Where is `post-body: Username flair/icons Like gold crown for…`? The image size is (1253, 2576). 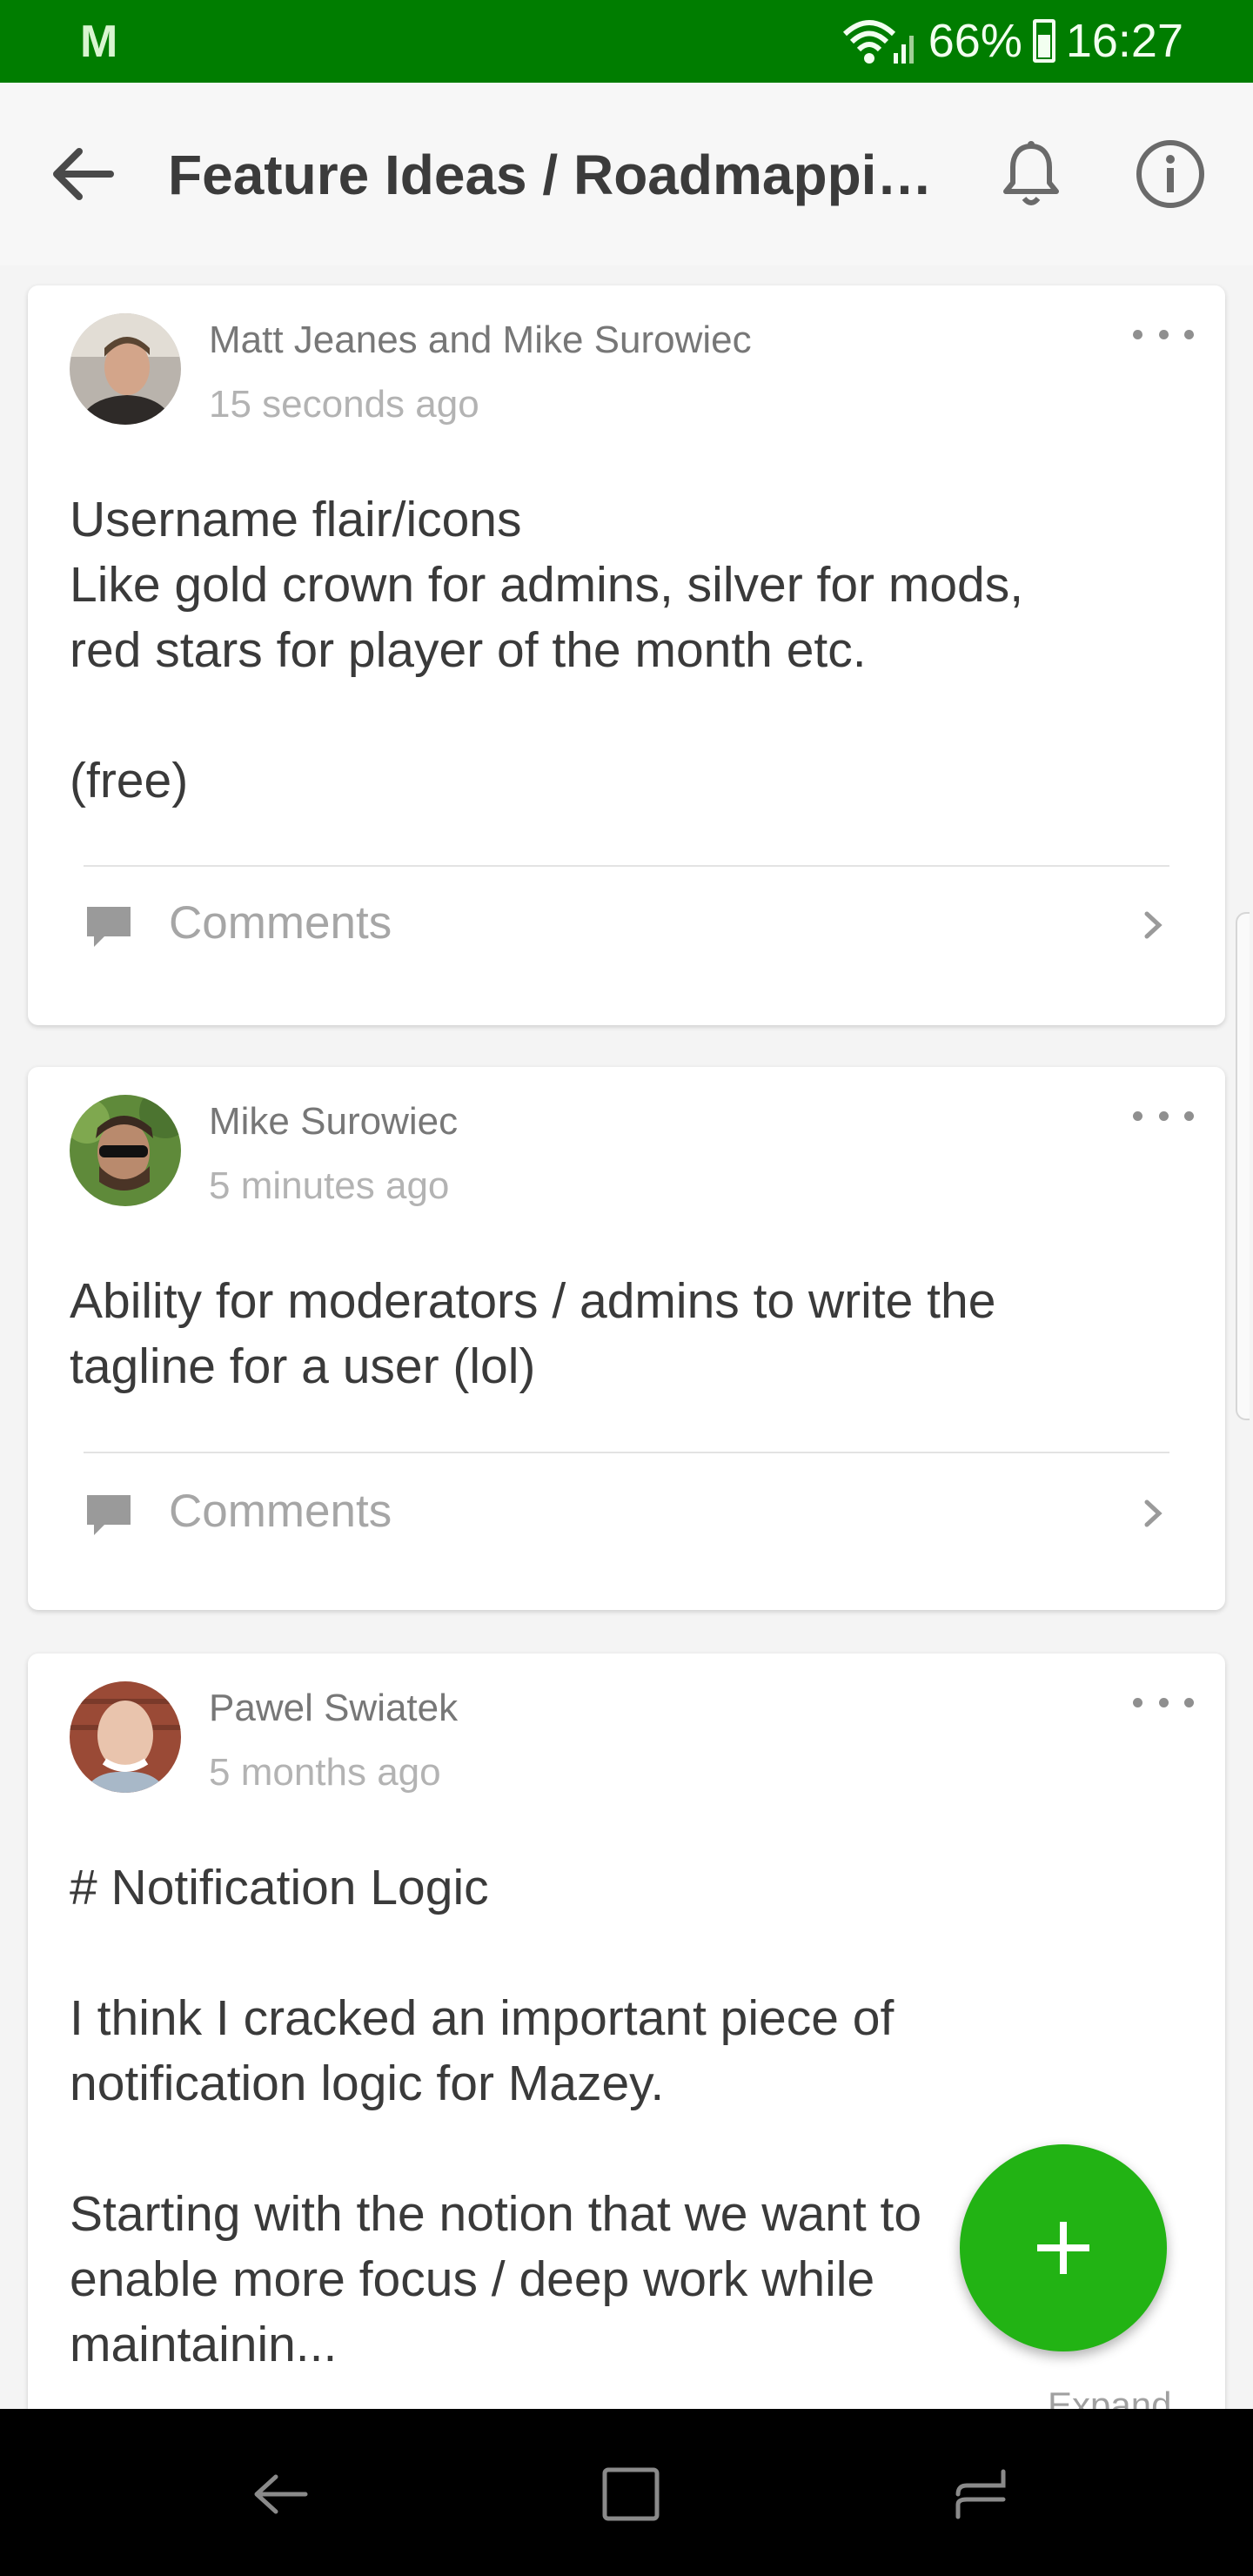
post-body: Username flair/icons Like gold crown for… is located at coordinates (631, 651).